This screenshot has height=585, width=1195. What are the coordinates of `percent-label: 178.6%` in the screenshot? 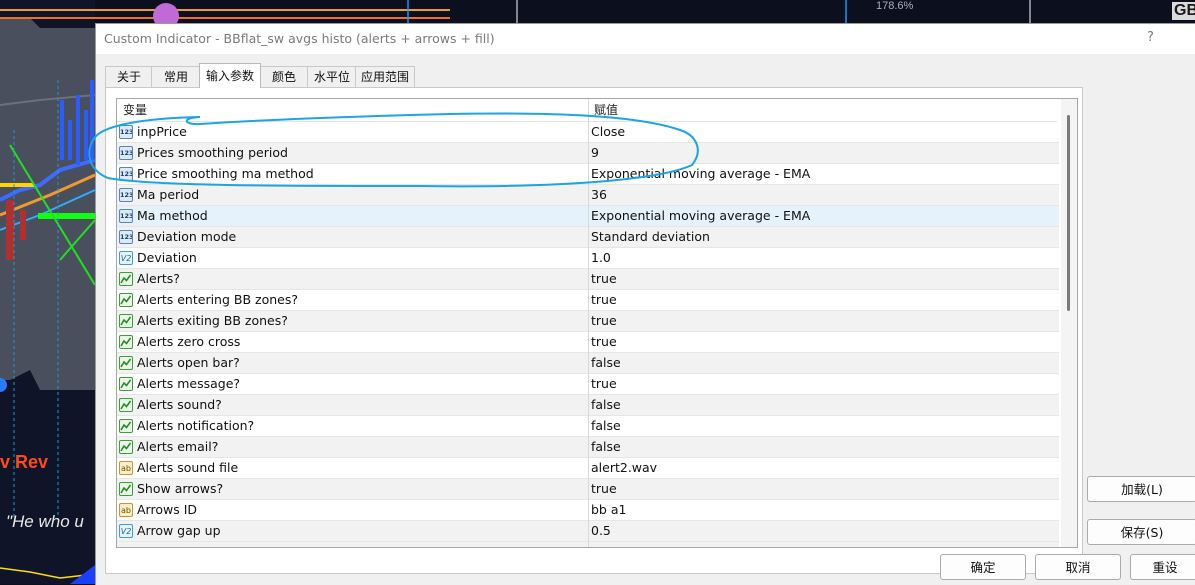 It's located at (895, 6).